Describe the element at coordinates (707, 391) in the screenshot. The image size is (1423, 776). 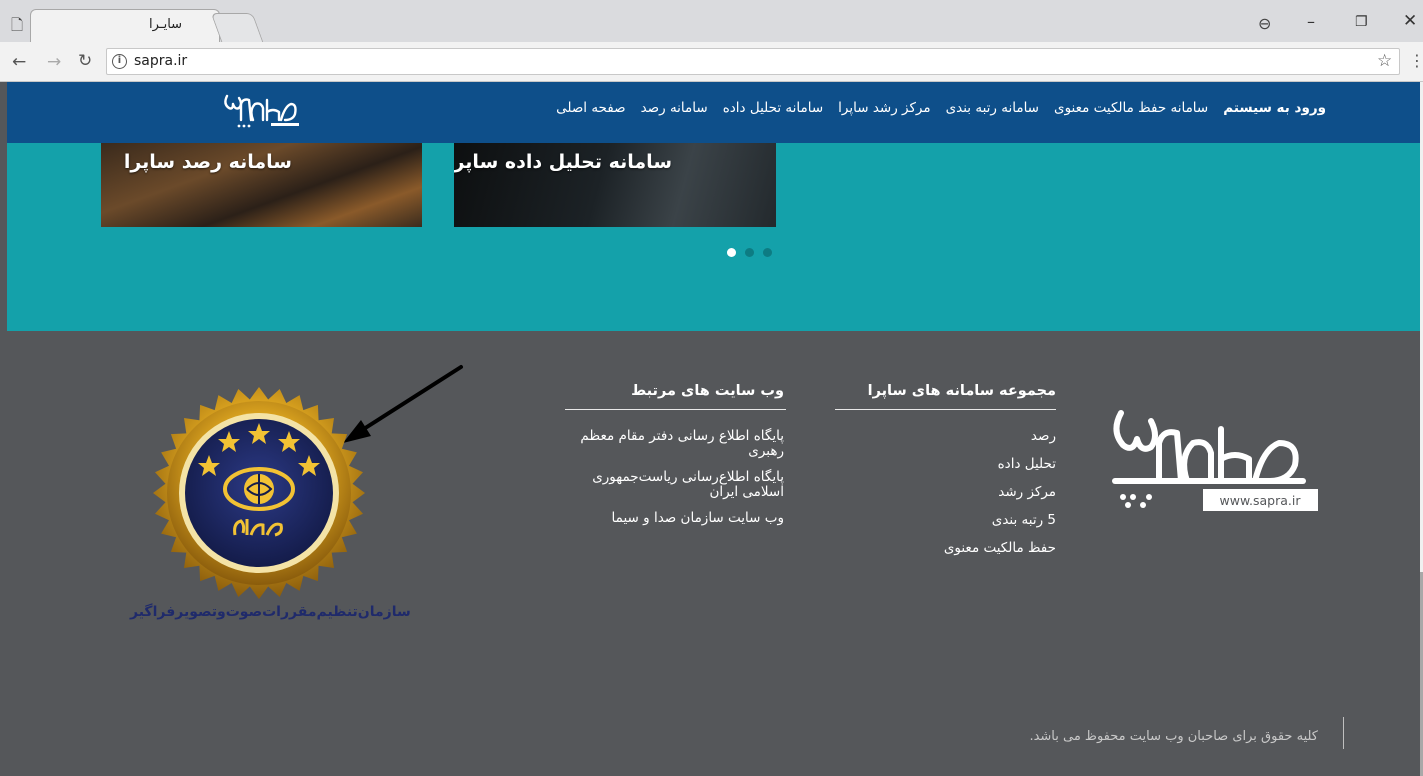
I see `related-sites-heading: وب سایت های مرتبط` at that location.